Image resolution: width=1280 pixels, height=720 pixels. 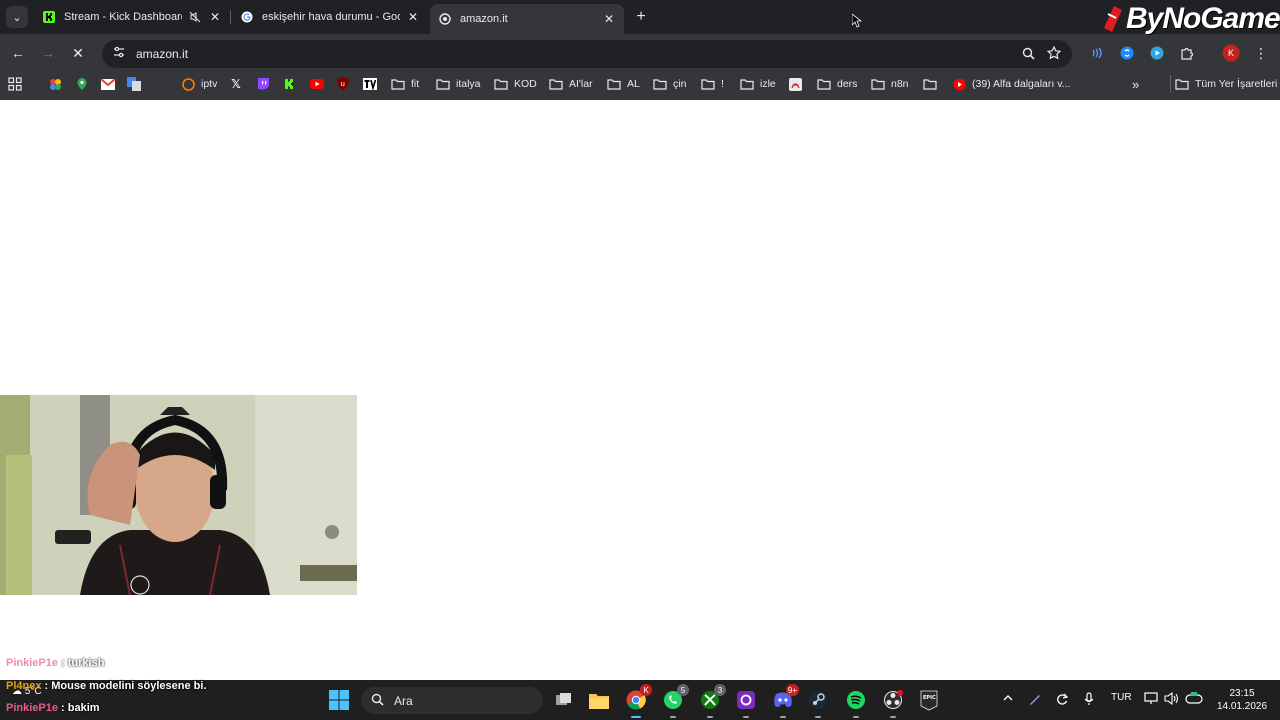 What do you see at coordinates (58, 84) in the screenshot?
I see `bookmark-google-photos` at bounding box center [58, 84].